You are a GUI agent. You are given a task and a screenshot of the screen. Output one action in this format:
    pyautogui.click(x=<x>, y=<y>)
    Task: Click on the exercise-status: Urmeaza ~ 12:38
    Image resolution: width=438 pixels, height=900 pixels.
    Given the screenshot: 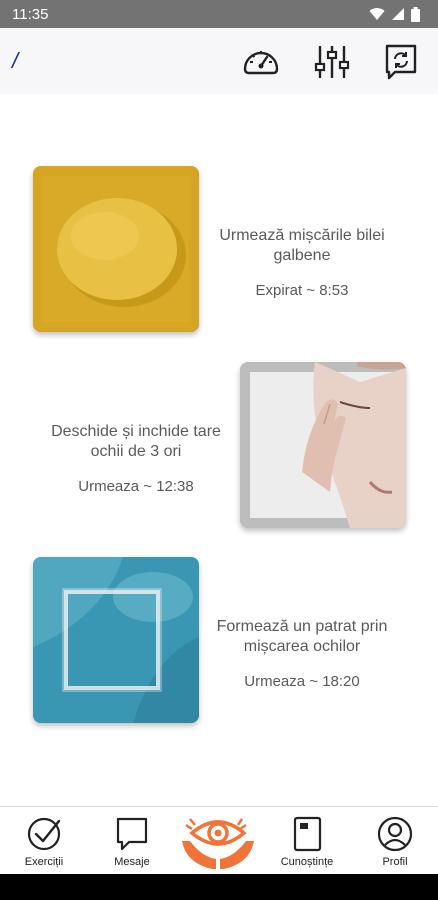 What is the action you would take?
    pyautogui.click(x=136, y=486)
    